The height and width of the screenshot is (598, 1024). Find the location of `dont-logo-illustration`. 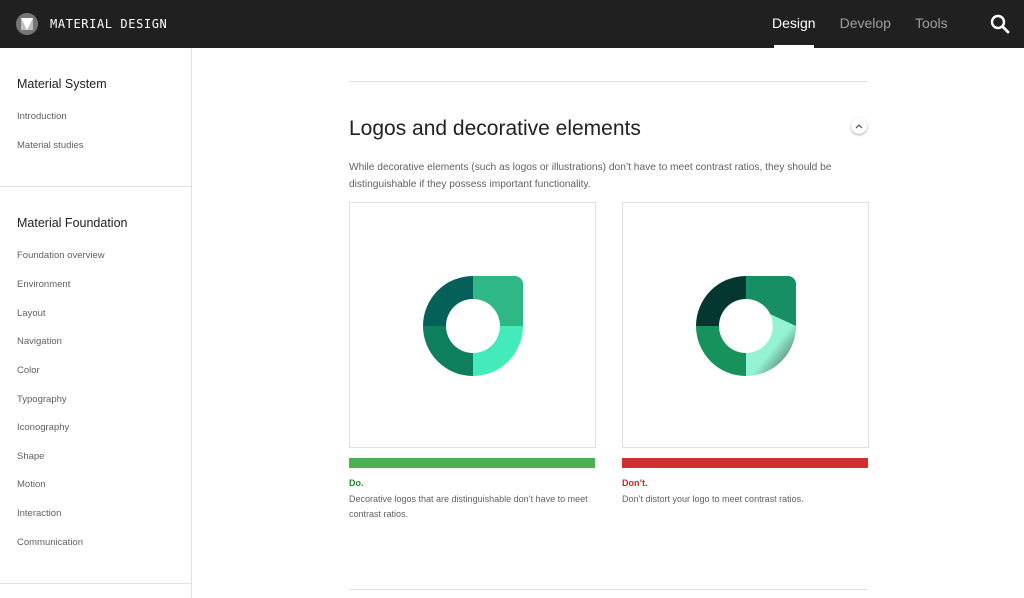

dont-logo-illustration is located at coordinates (746, 326).